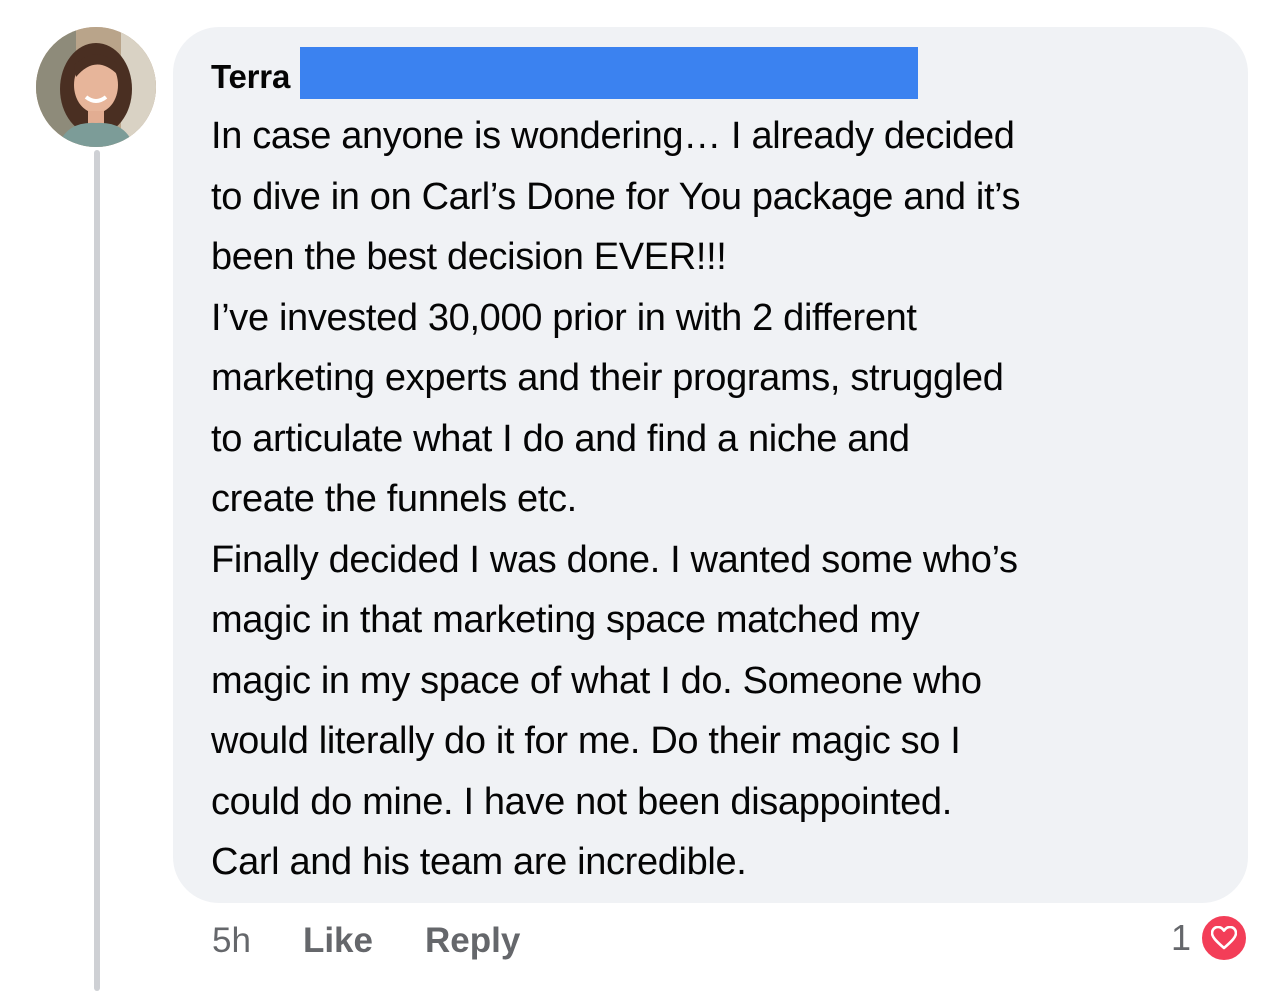 This screenshot has height=991, width=1283. What do you see at coordinates (231, 941) in the screenshot?
I see `timestamp: 5h` at bounding box center [231, 941].